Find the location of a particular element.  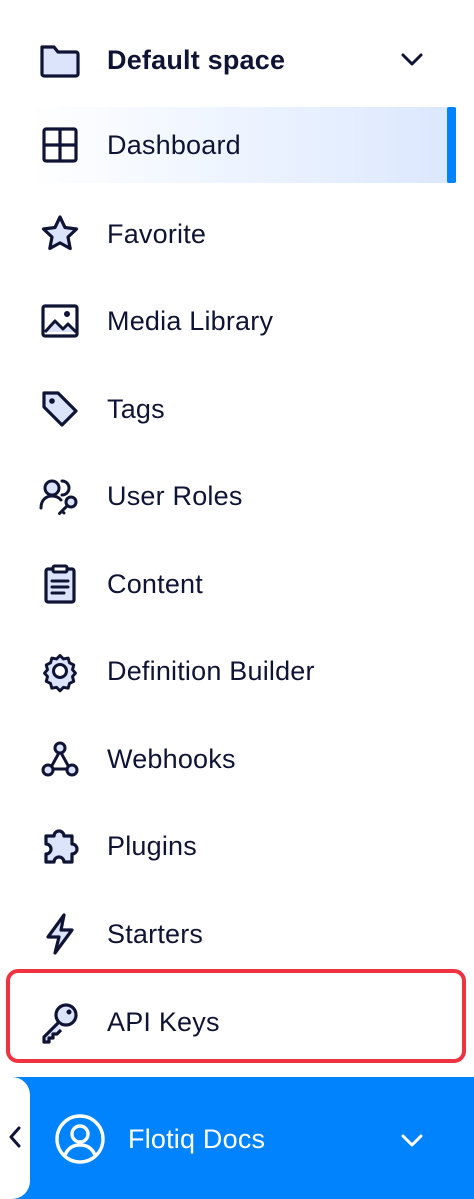

user-footer: Flotiq Docs is located at coordinates (237, 1138).